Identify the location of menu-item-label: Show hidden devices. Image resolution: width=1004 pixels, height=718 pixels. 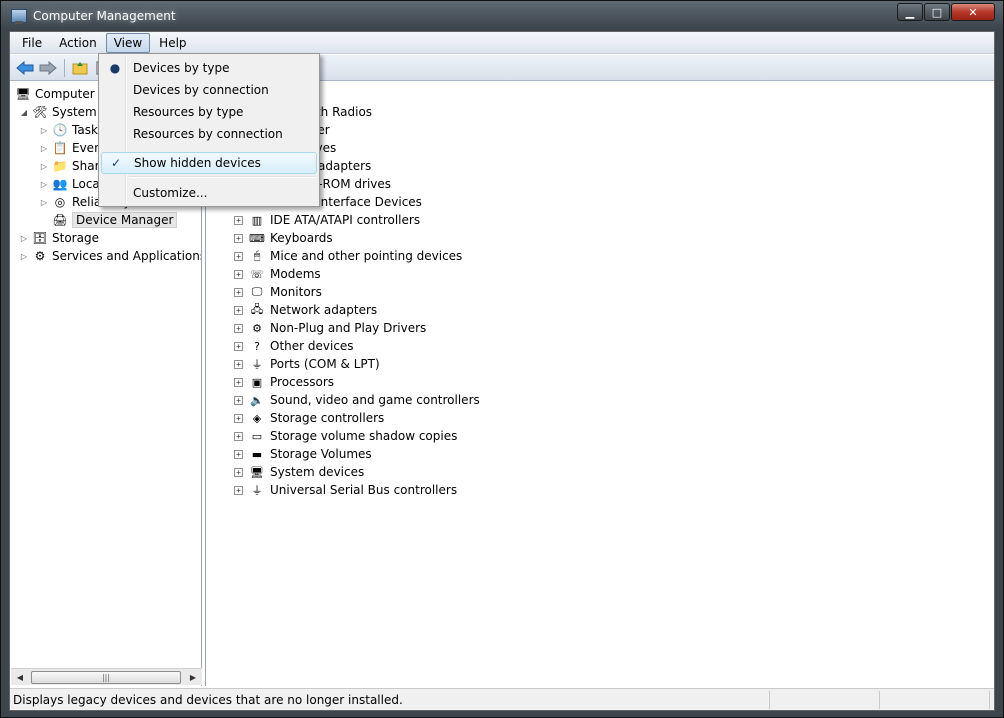
(197, 163).